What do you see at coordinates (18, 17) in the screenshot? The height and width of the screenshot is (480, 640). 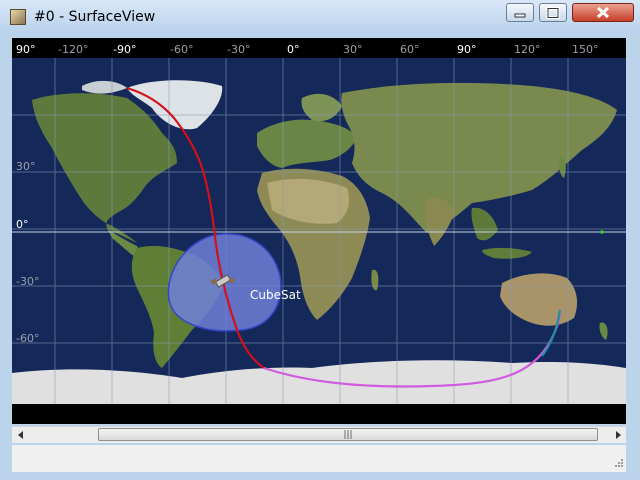 I see `map-app-icon` at bounding box center [18, 17].